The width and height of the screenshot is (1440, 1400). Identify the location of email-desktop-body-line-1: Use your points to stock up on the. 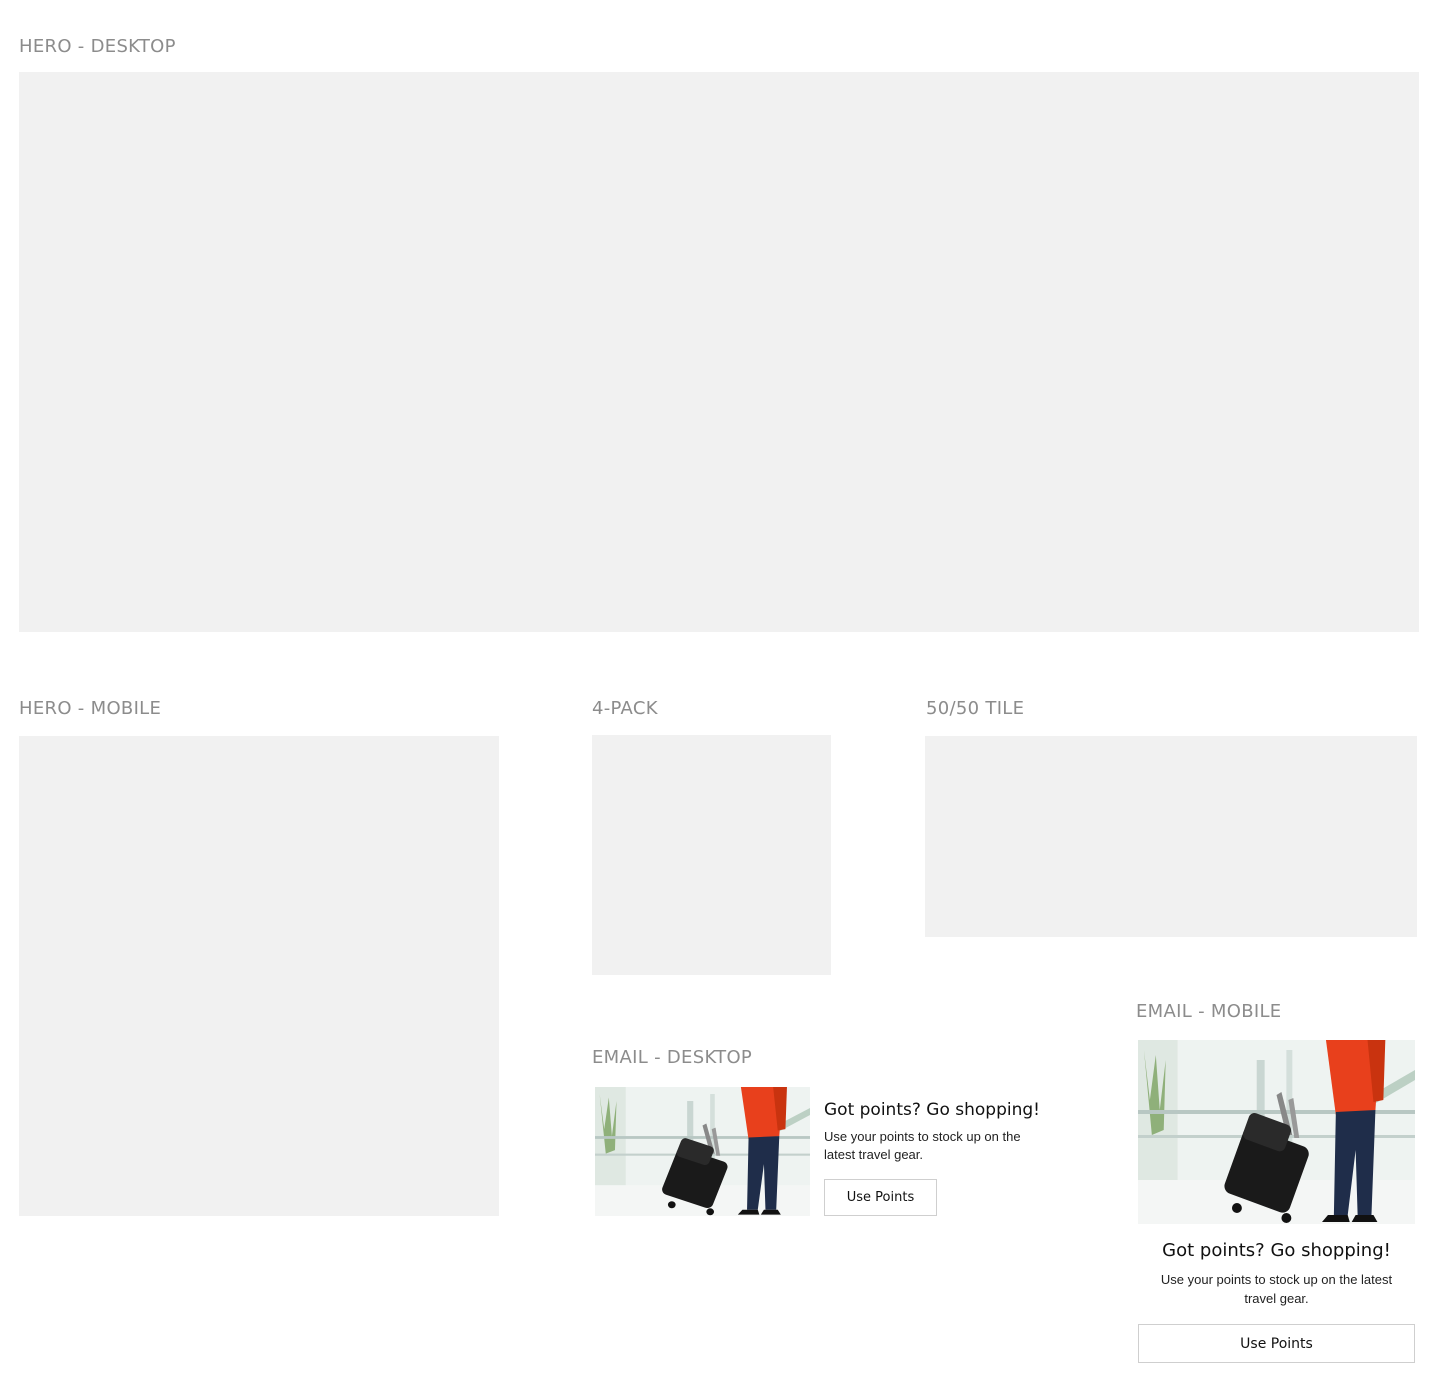
(922, 1136).